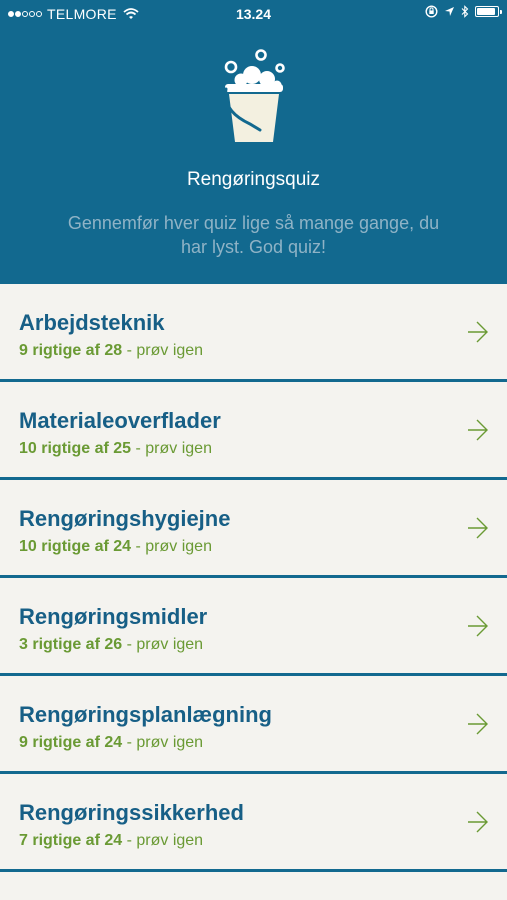 The width and height of the screenshot is (507, 900). I want to click on quiz-result: 9 rigtige af 24 - prøv igen, so click(111, 743).